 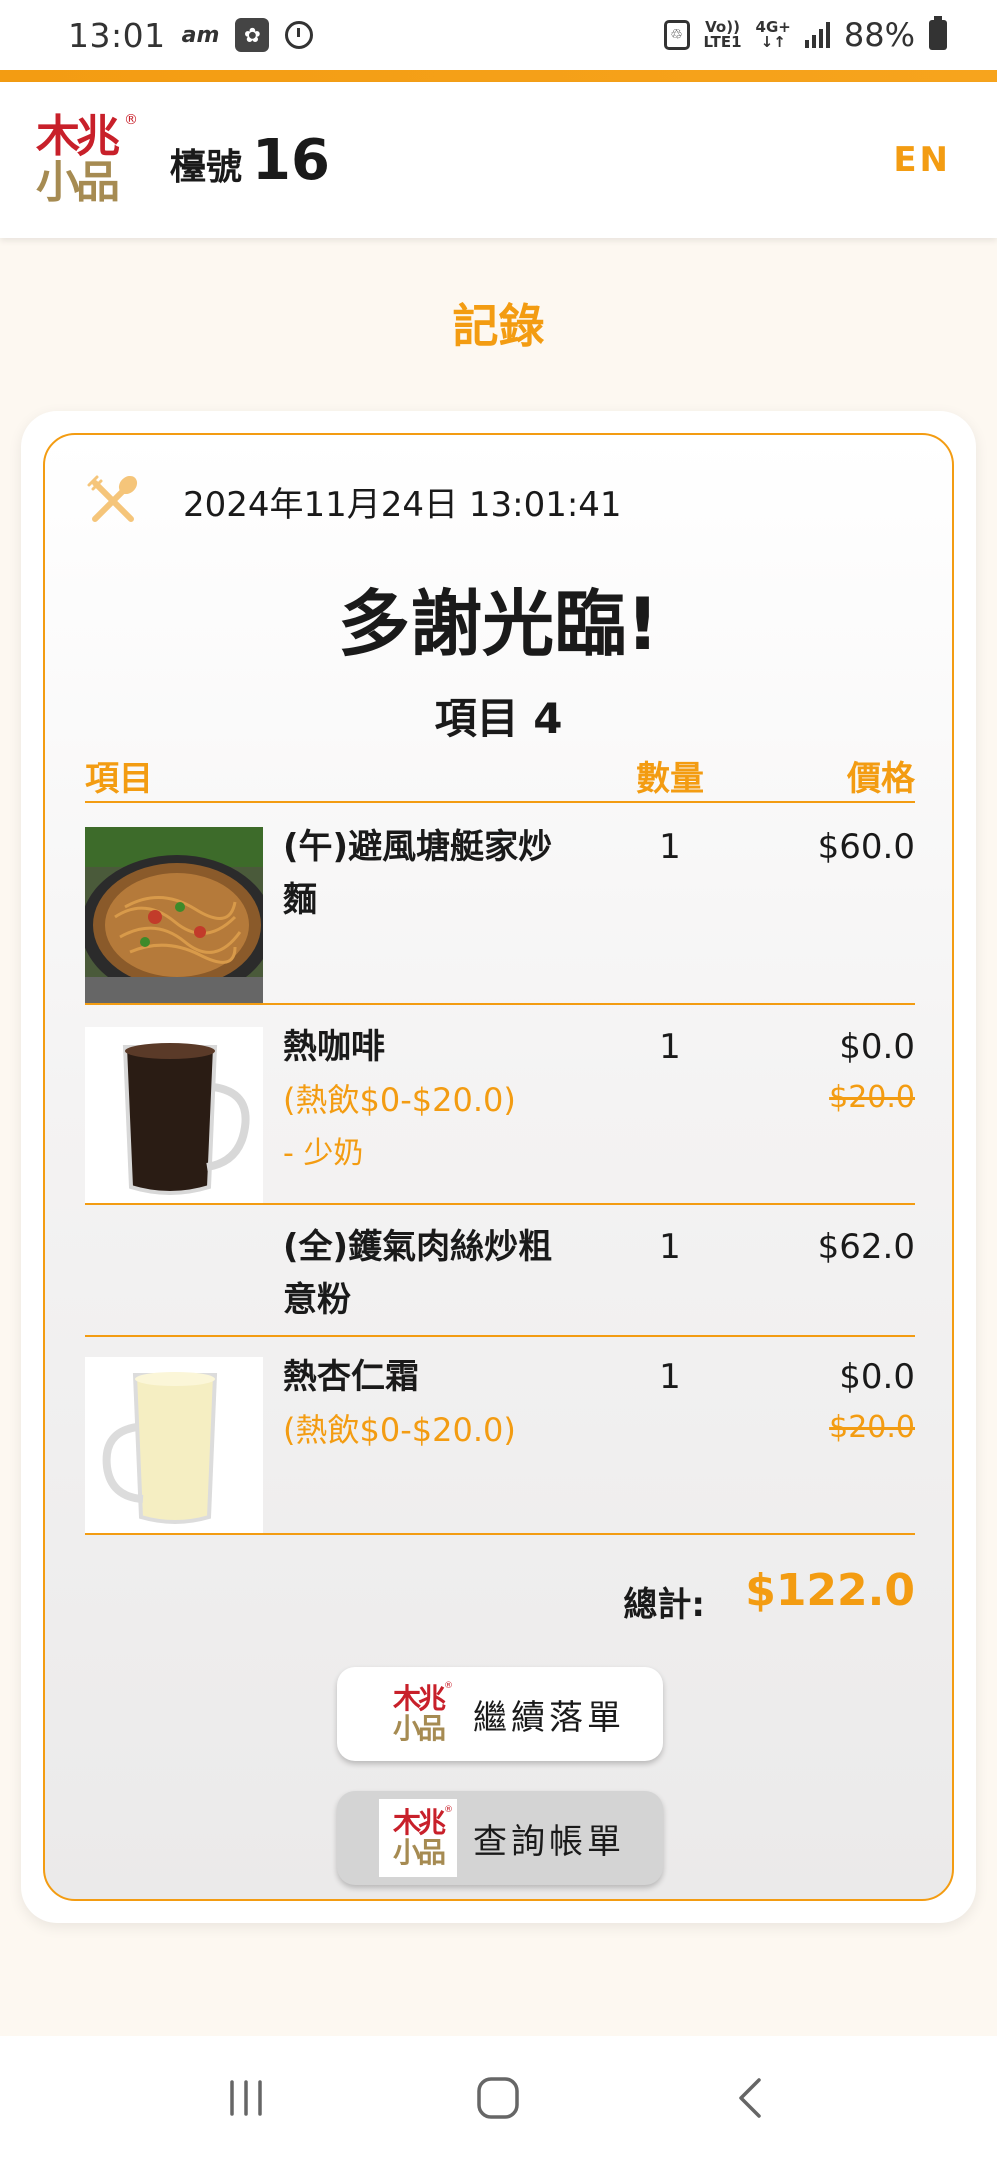 What do you see at coordinates (299, 35) in the screenshot?
I see `alarm-icon` at bounding box center [299, 35].